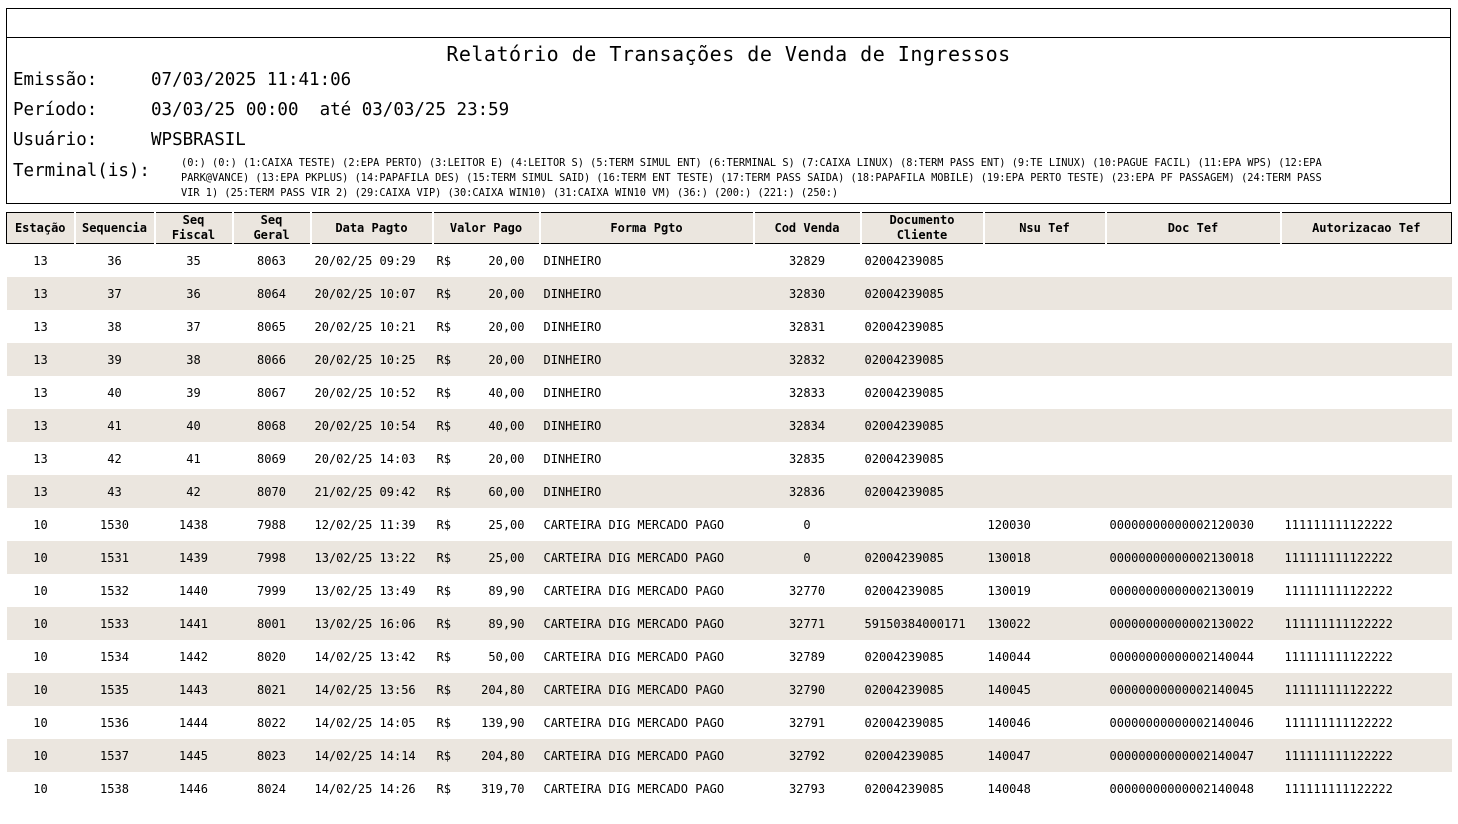 The width and height of the screenshot is (1458, 824). I want to click on cell-cod-venda: 0, so click(807, 557).